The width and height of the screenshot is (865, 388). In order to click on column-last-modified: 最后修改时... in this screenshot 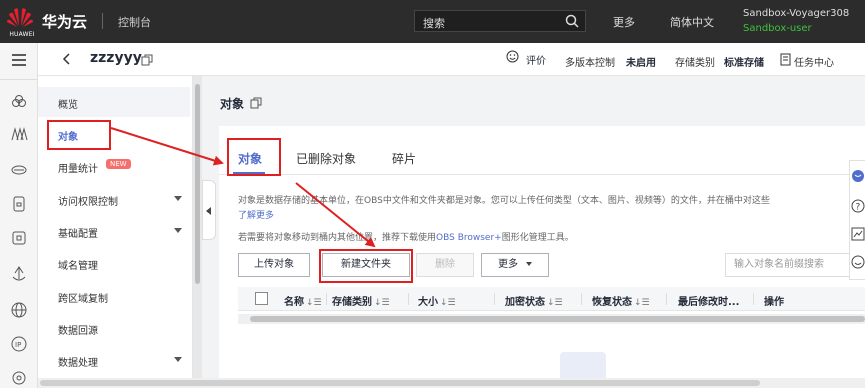, I will do `click(708, 300)`.